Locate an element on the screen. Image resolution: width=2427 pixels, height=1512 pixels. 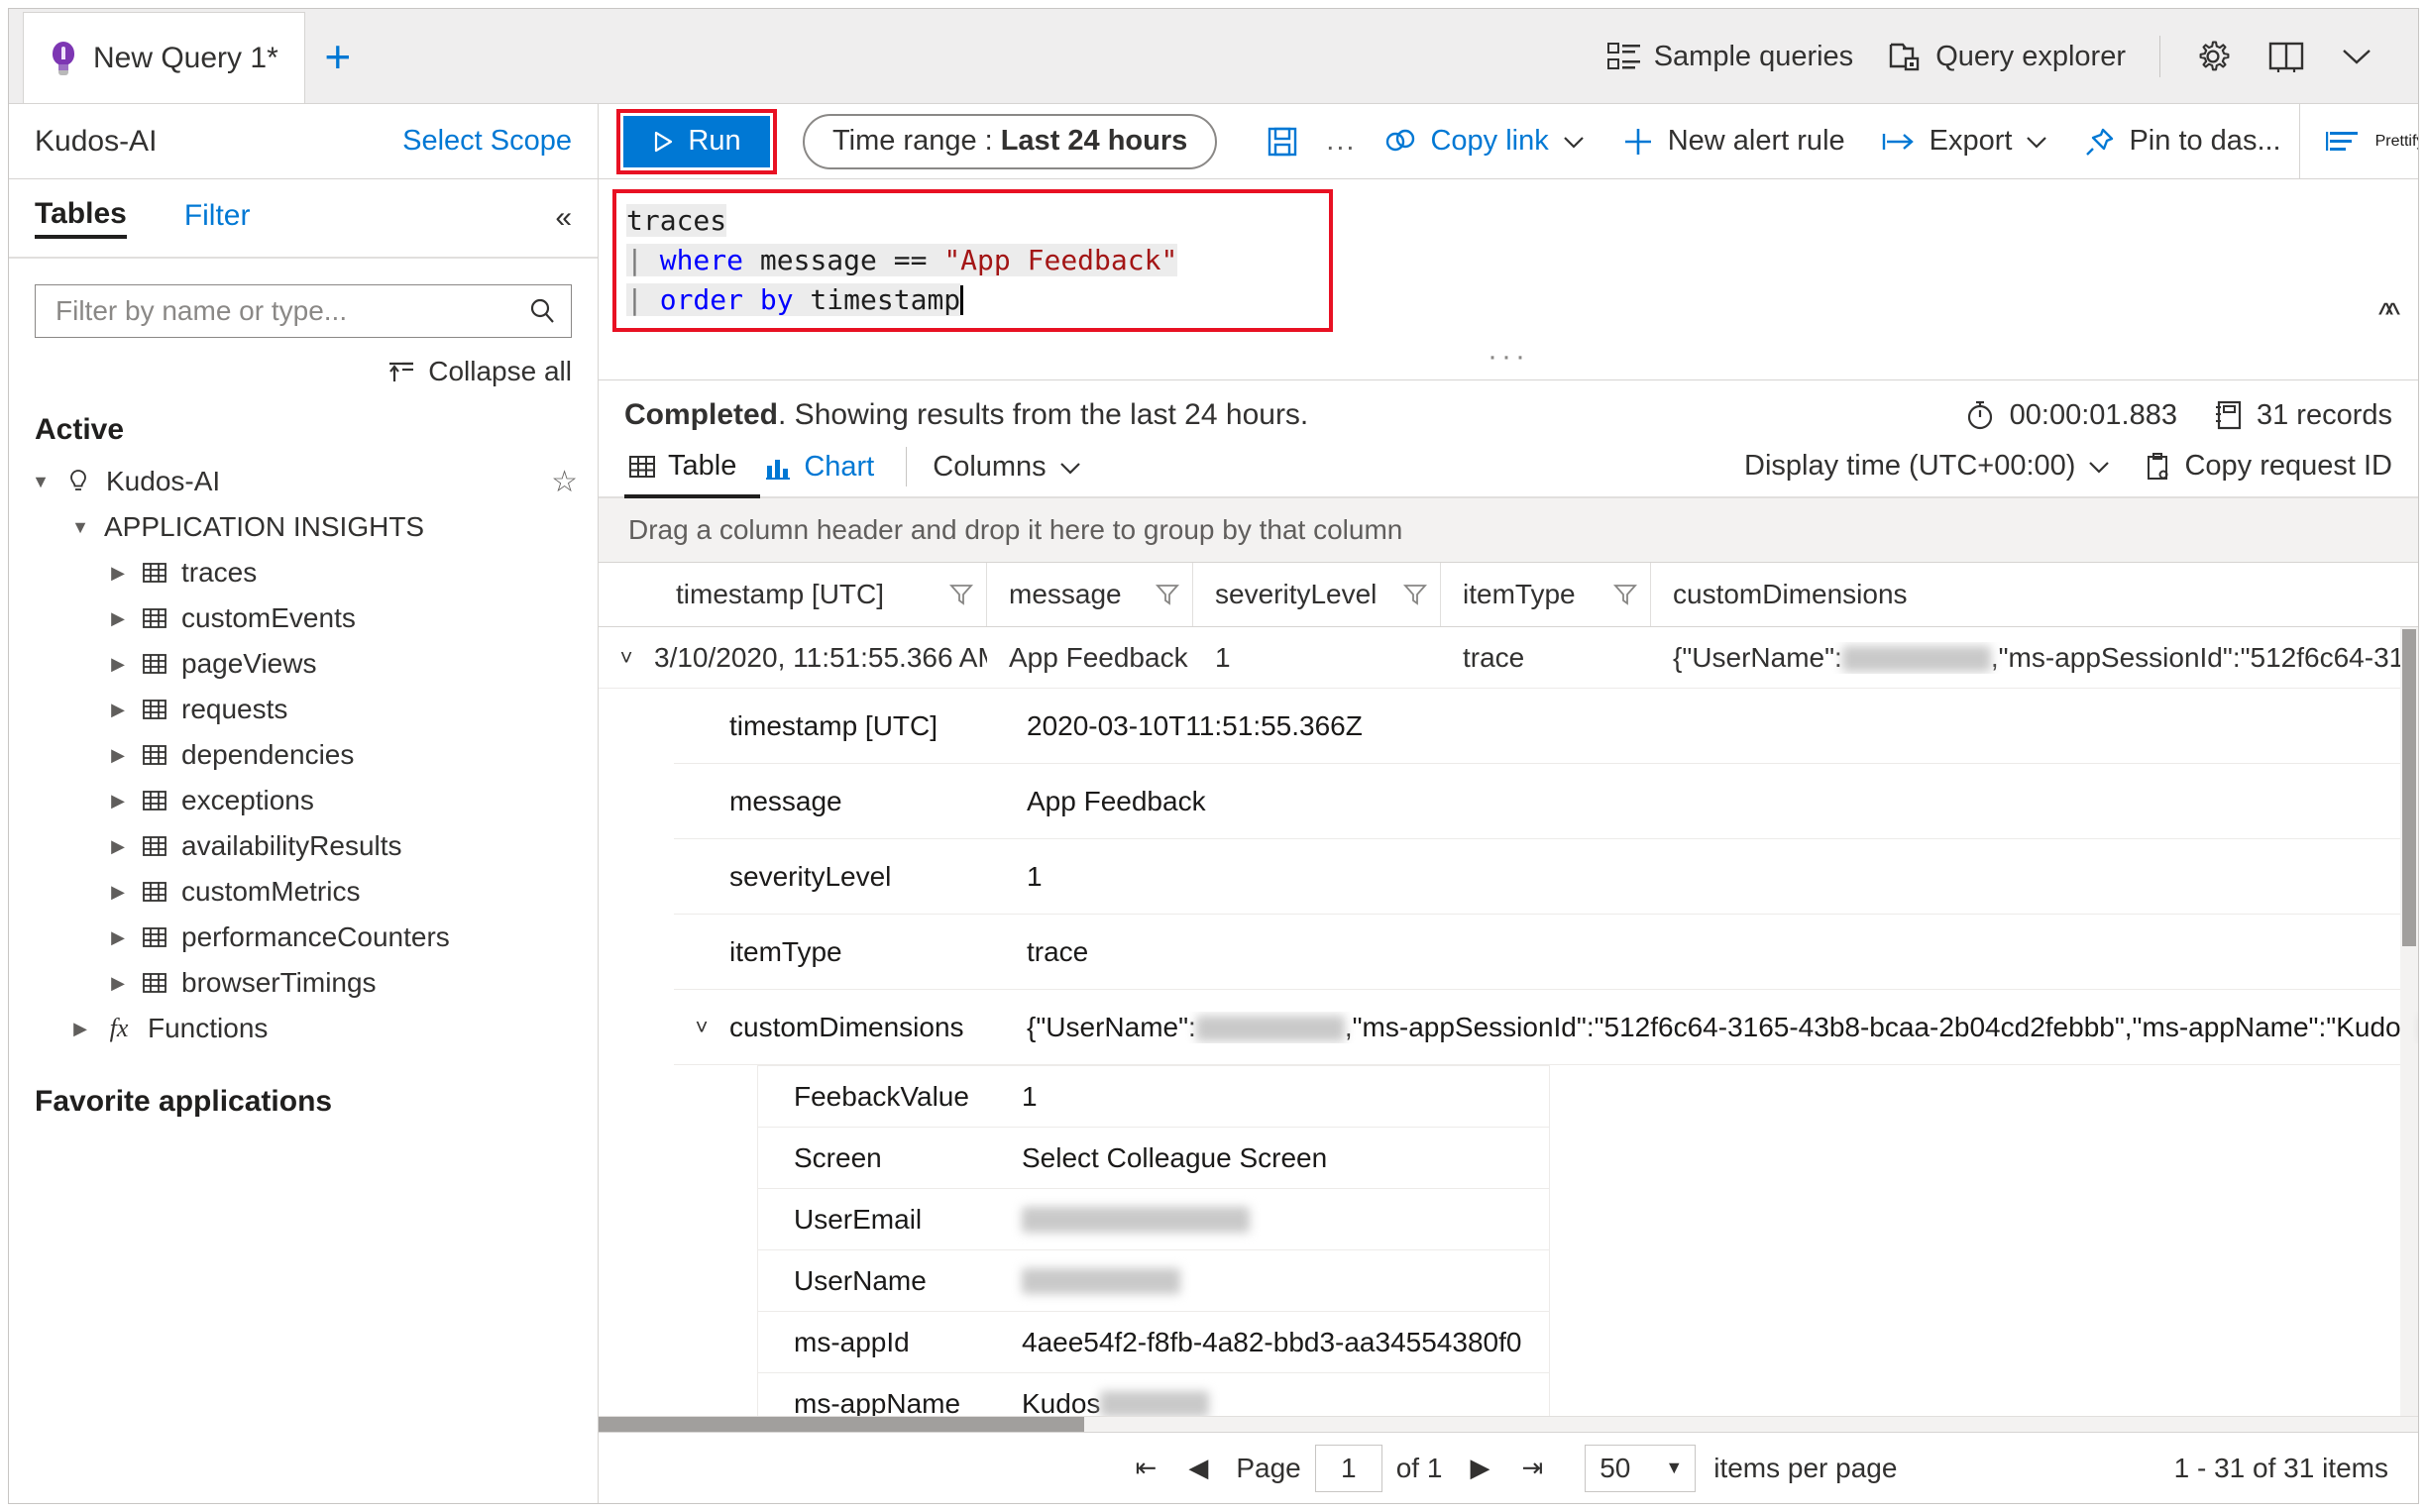
tree-node-table: ▶ traces is located at coordinates (303, 573).